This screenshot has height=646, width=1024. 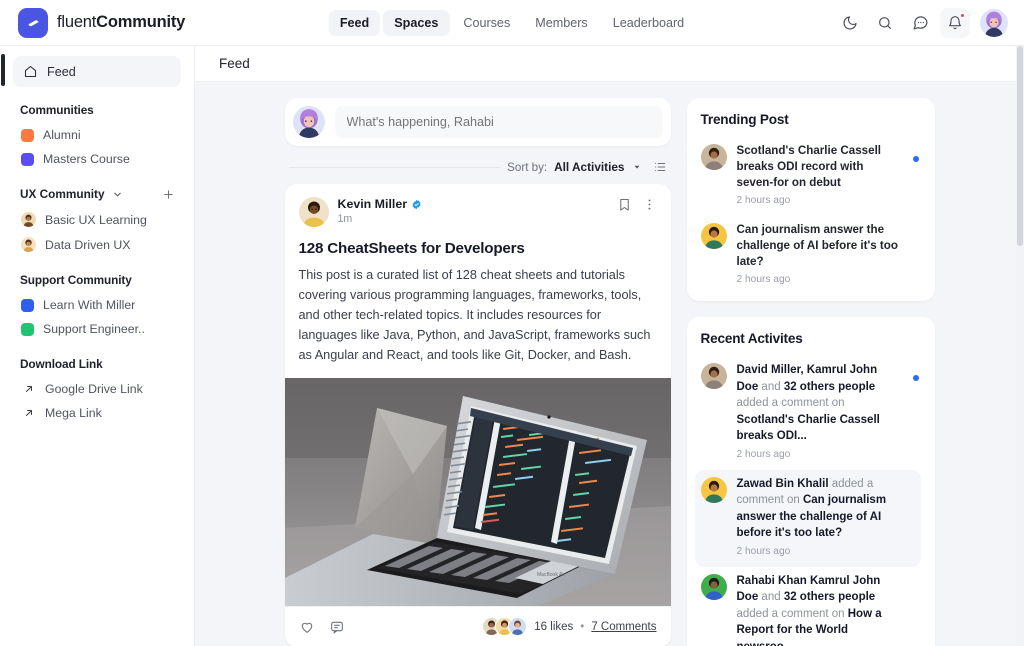 What do you see at coordinates (744, 119) in the screenshot?
I see `panel-title: Trending Post` at bounding box center [744, 119].